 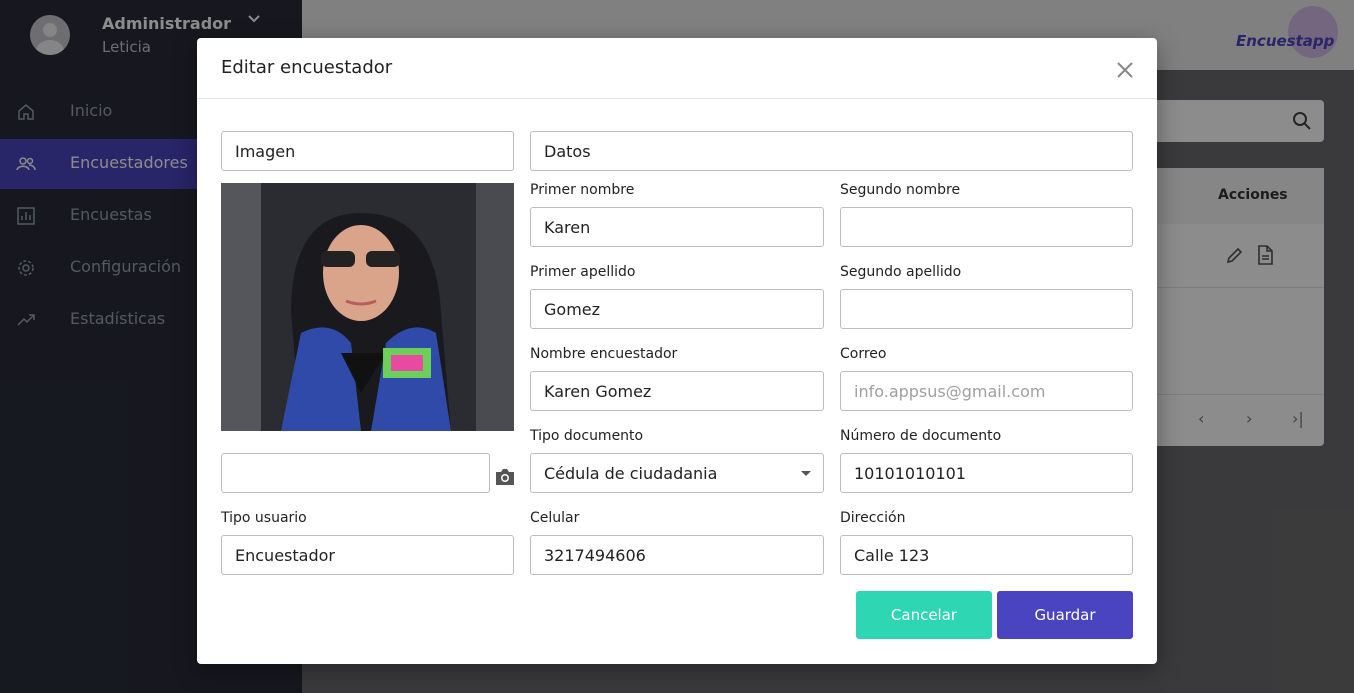 I want to click on profile-photo, so click(x=367, y=307).